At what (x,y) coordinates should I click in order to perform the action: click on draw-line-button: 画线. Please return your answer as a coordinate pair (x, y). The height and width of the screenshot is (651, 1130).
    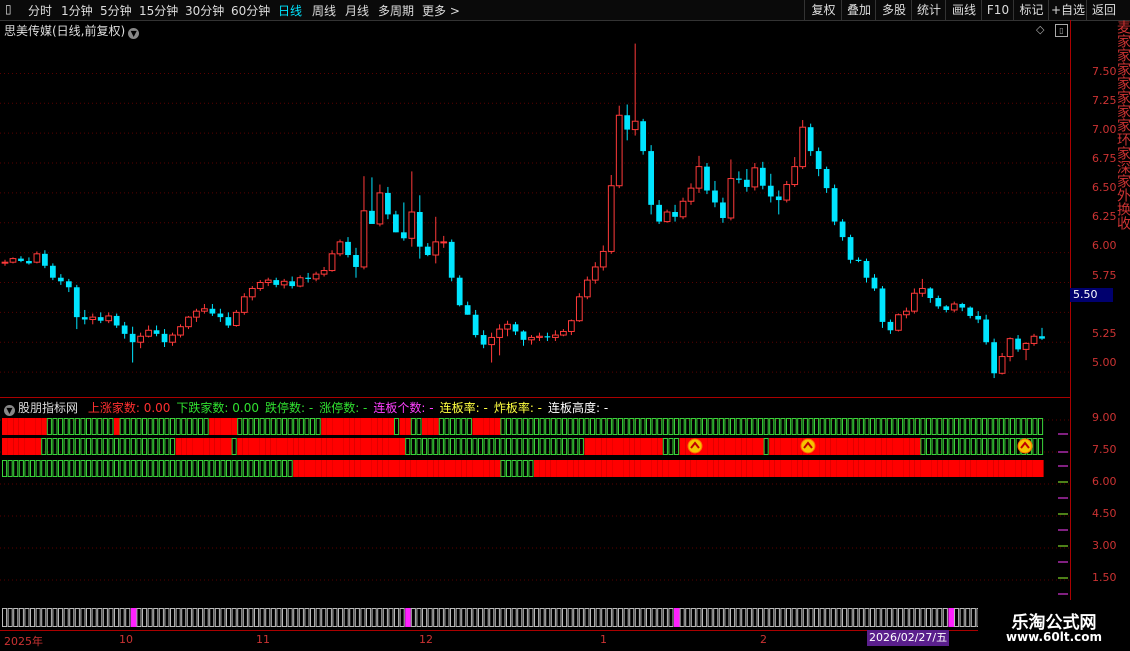
    Looking at the image, I should click on (963, 10).